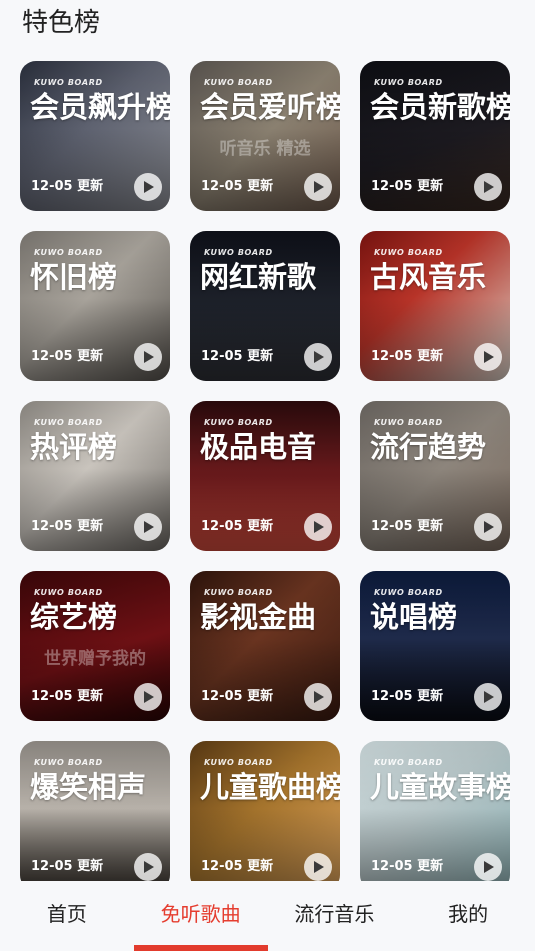 This screenshot has width=535, height=951. I want to click on chart-card: KUWO BOARD 古风音乐 12-05 更新, so click(435, 306).